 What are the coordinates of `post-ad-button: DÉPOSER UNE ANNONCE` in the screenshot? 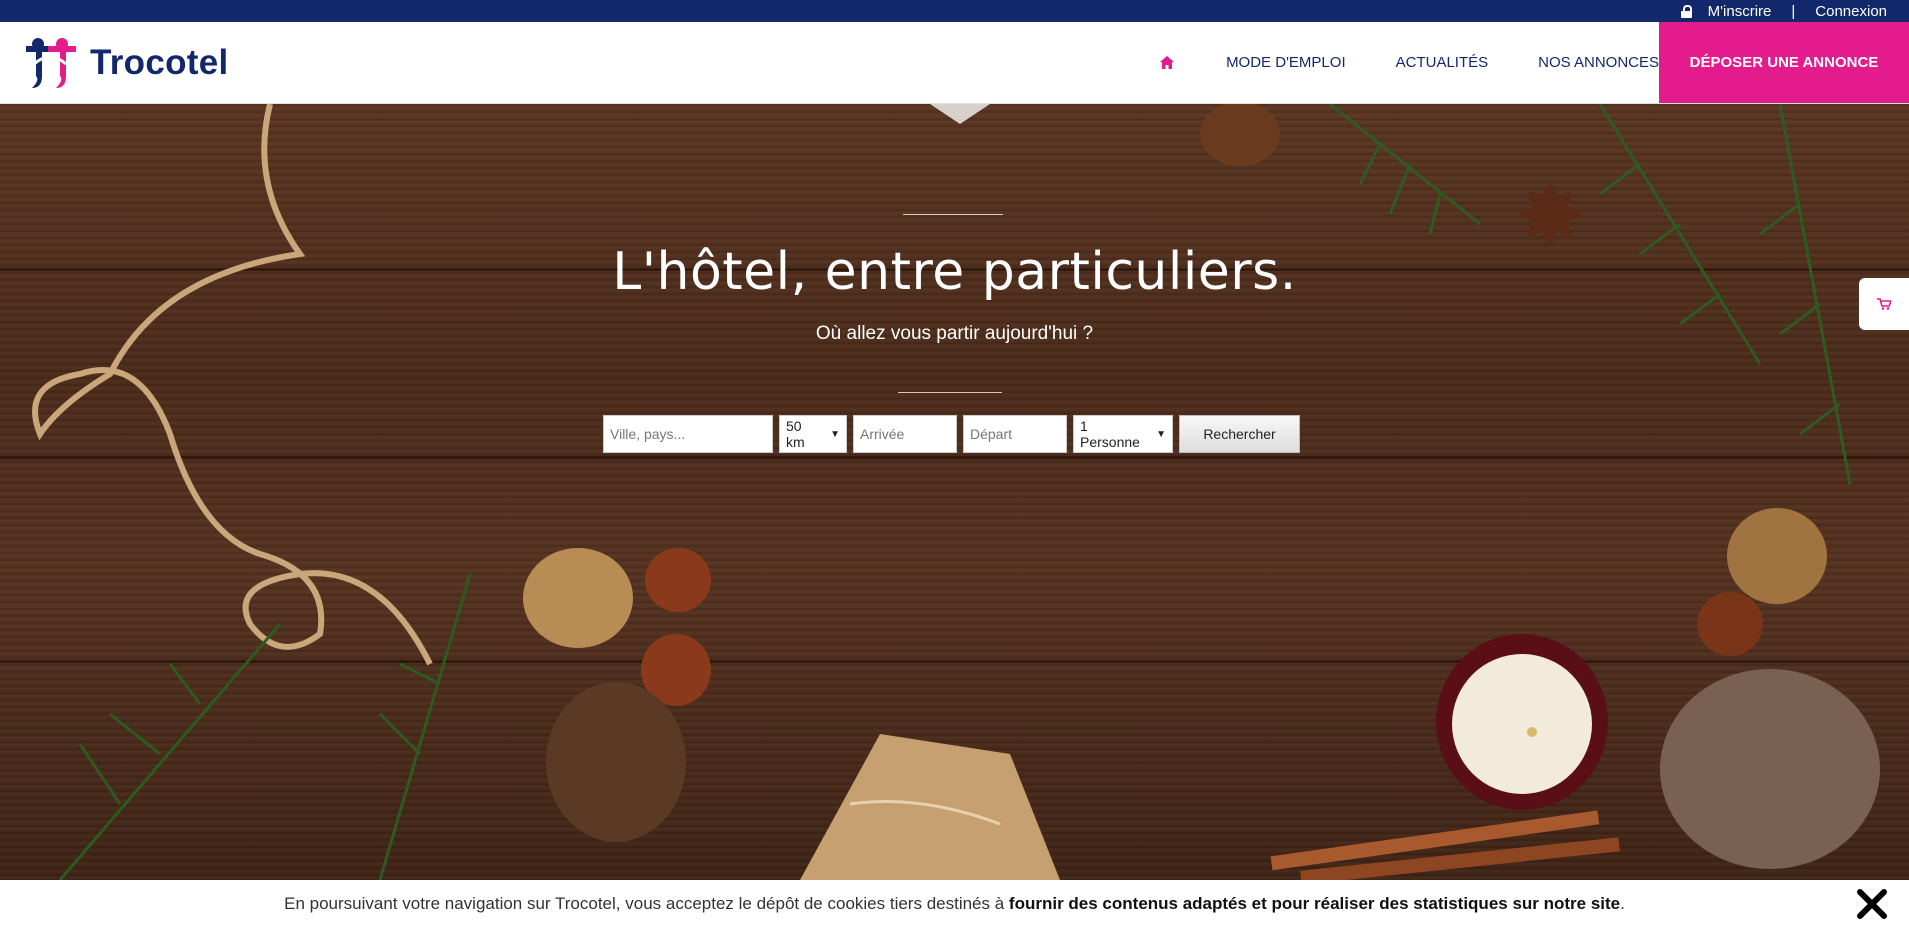 It's located at (1784, 62).